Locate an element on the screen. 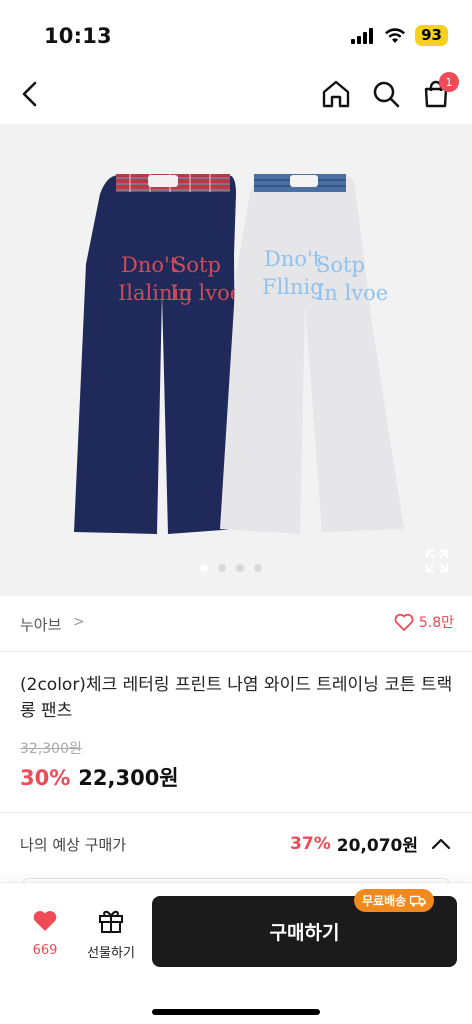  white-print-line4: In lvoe is located at coordinates (352, 293).